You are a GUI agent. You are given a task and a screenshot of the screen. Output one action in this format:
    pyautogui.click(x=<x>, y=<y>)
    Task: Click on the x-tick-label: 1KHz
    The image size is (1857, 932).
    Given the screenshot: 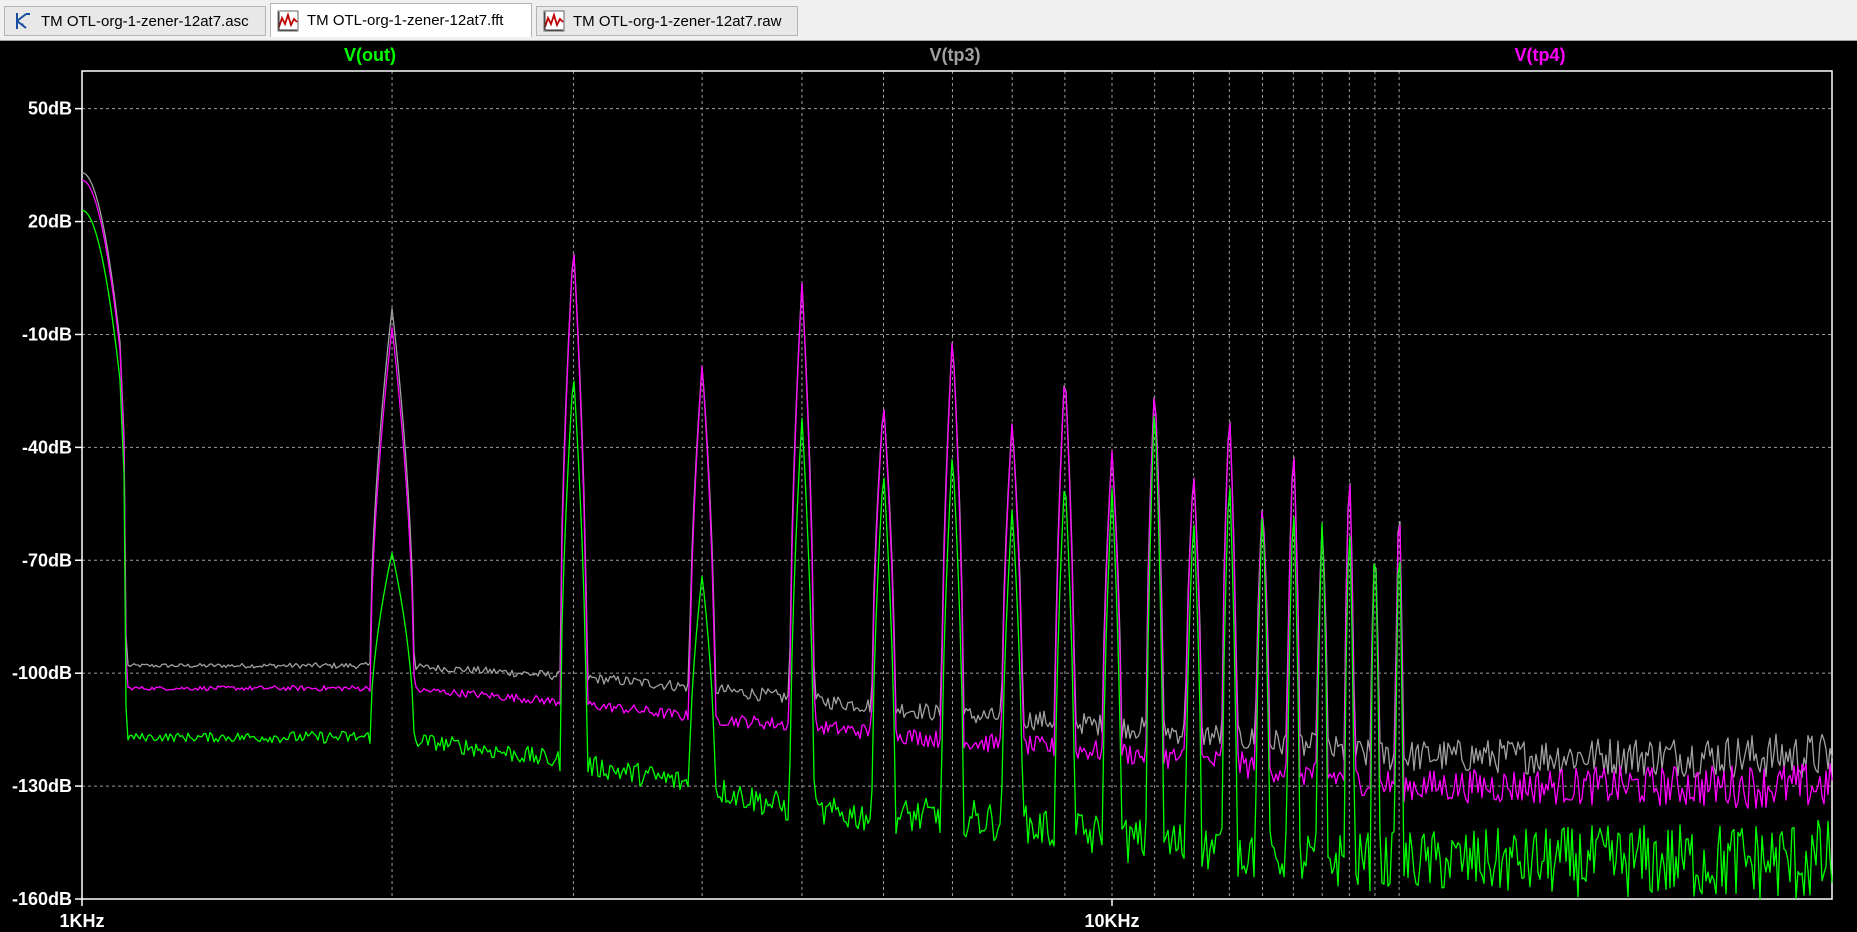 What is the action you would take?
    pyautogui.click(x=81, y=921)
    